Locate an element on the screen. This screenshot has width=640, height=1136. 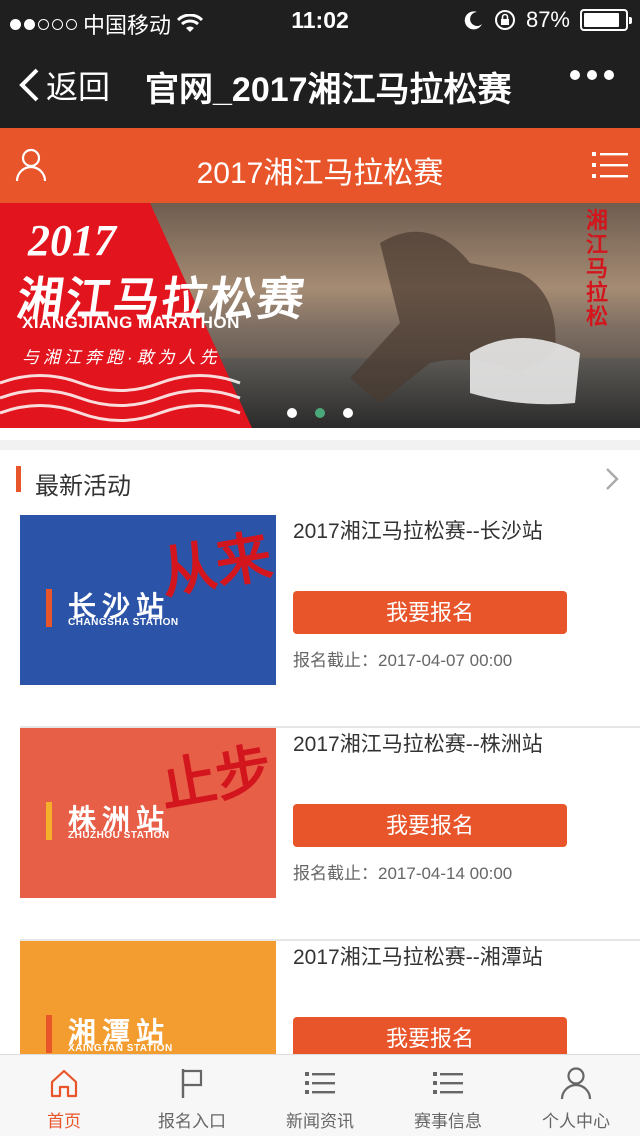
tab-register: 报名入口 is located at coordinates (192, 1095).